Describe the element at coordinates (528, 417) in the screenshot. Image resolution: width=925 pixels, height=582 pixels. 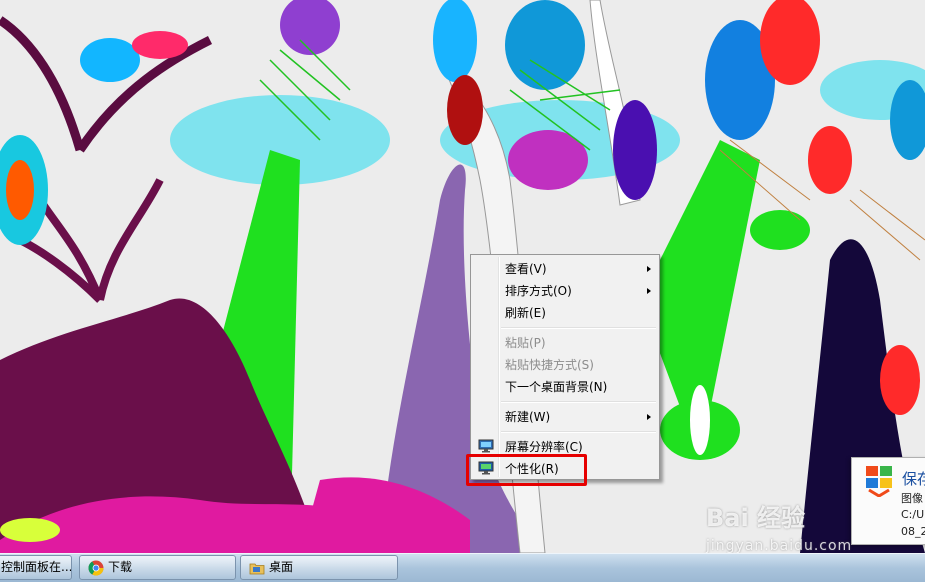
I see `menu-item-new-label: 新建(W)` at that location.